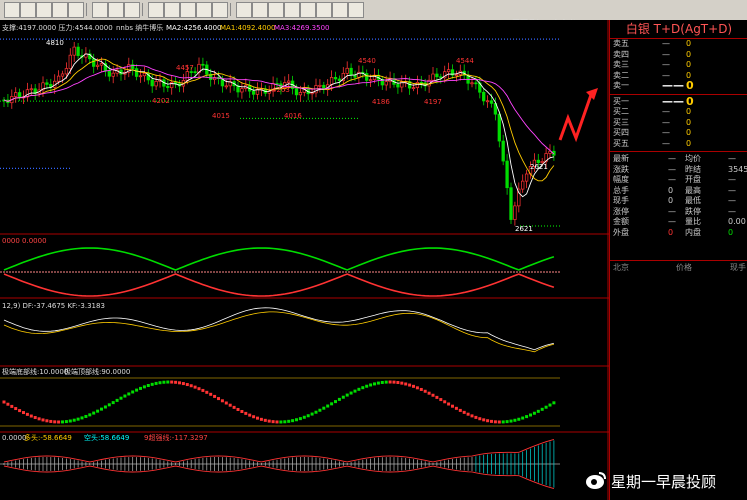 The image size is (747, 500). What do you see at coordinates (693, 232) in the screenshot?
I see `stat-label: 内盘` at bounding box center [693, 232].